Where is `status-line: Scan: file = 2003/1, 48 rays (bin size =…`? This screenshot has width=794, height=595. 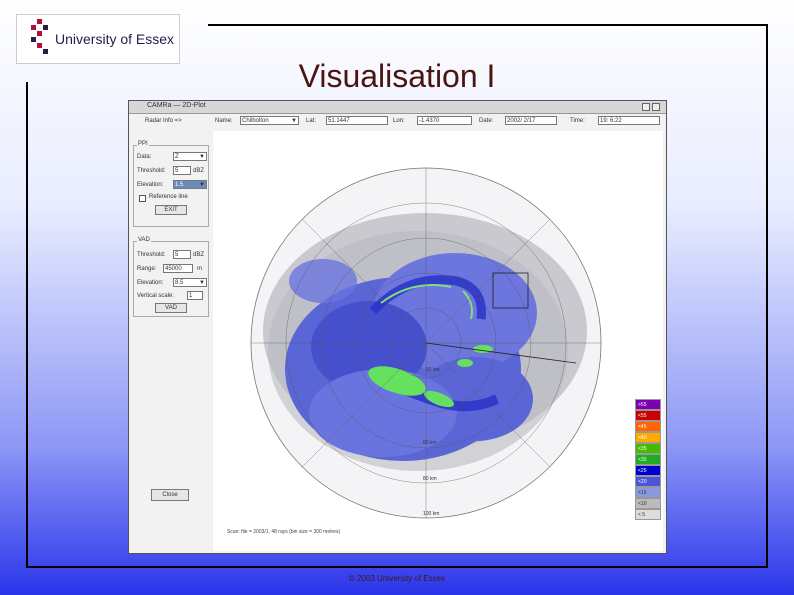 status-line: Scan: file = 2003/1, 48 rays (bin size =… is located at coordinates (284, 532).